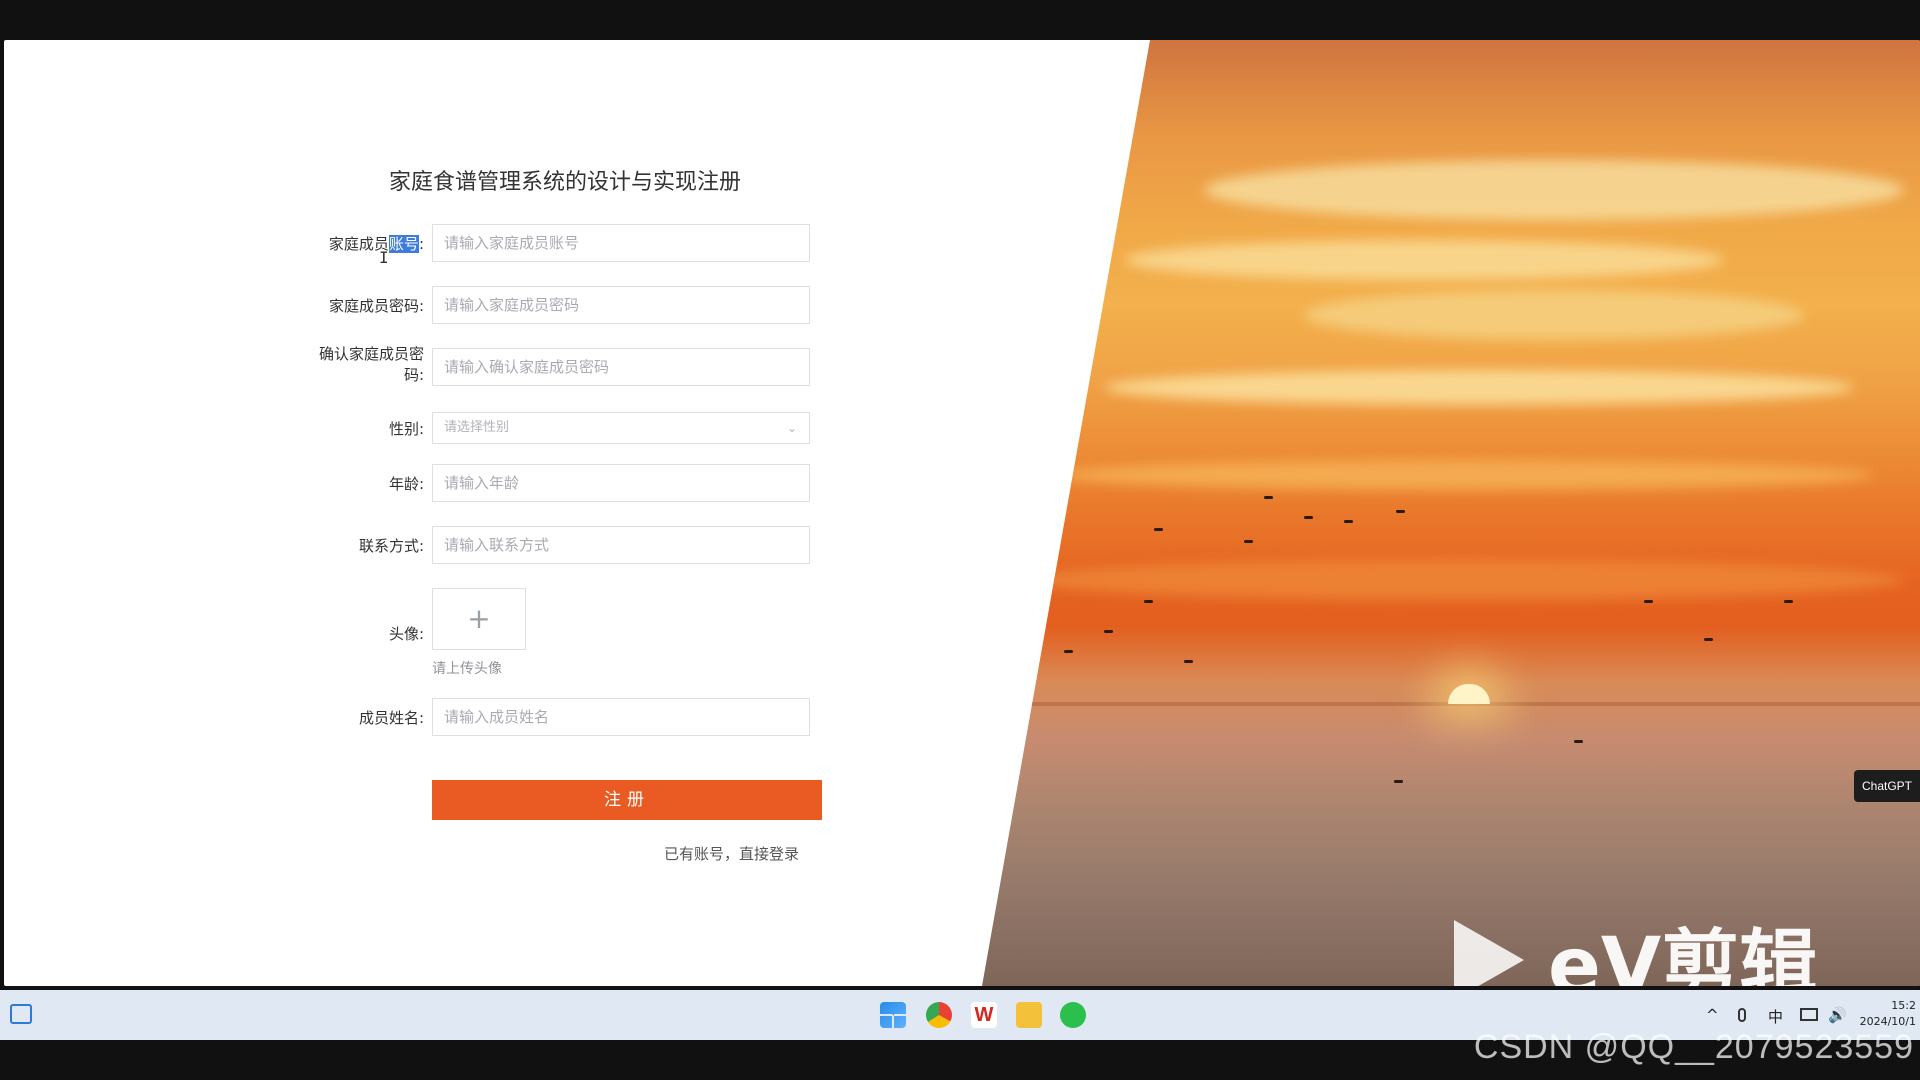 The image size is (1920, 1080). I want to click on age-input: 请输入年龄, so click(621, 483).